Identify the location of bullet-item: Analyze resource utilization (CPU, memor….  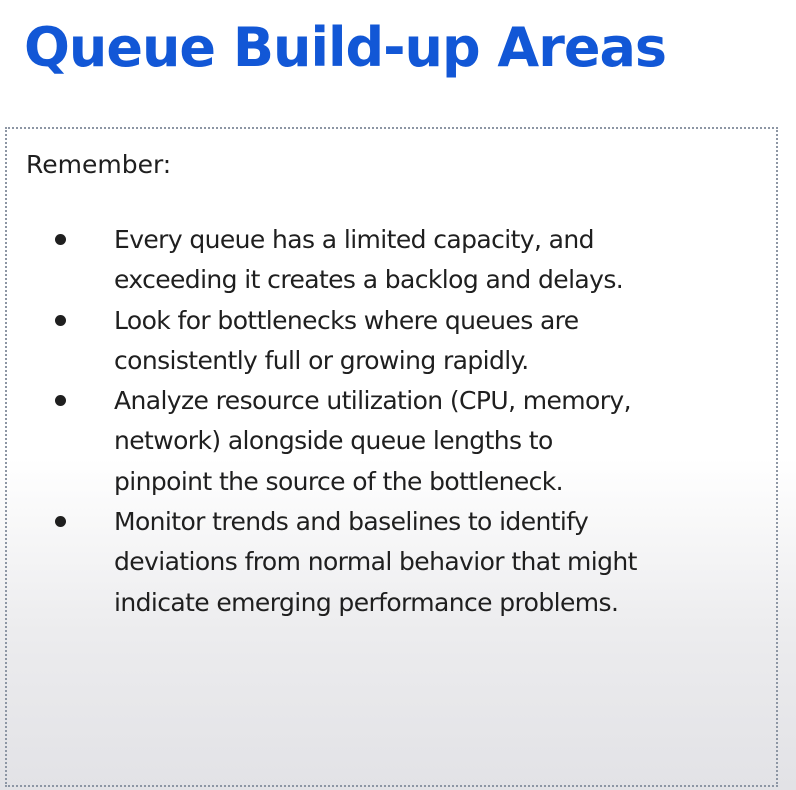
(392, 441).